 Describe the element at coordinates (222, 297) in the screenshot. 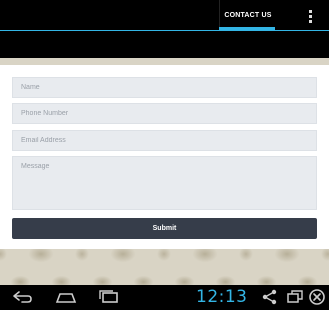

I see `clock: 12:13` at that location.